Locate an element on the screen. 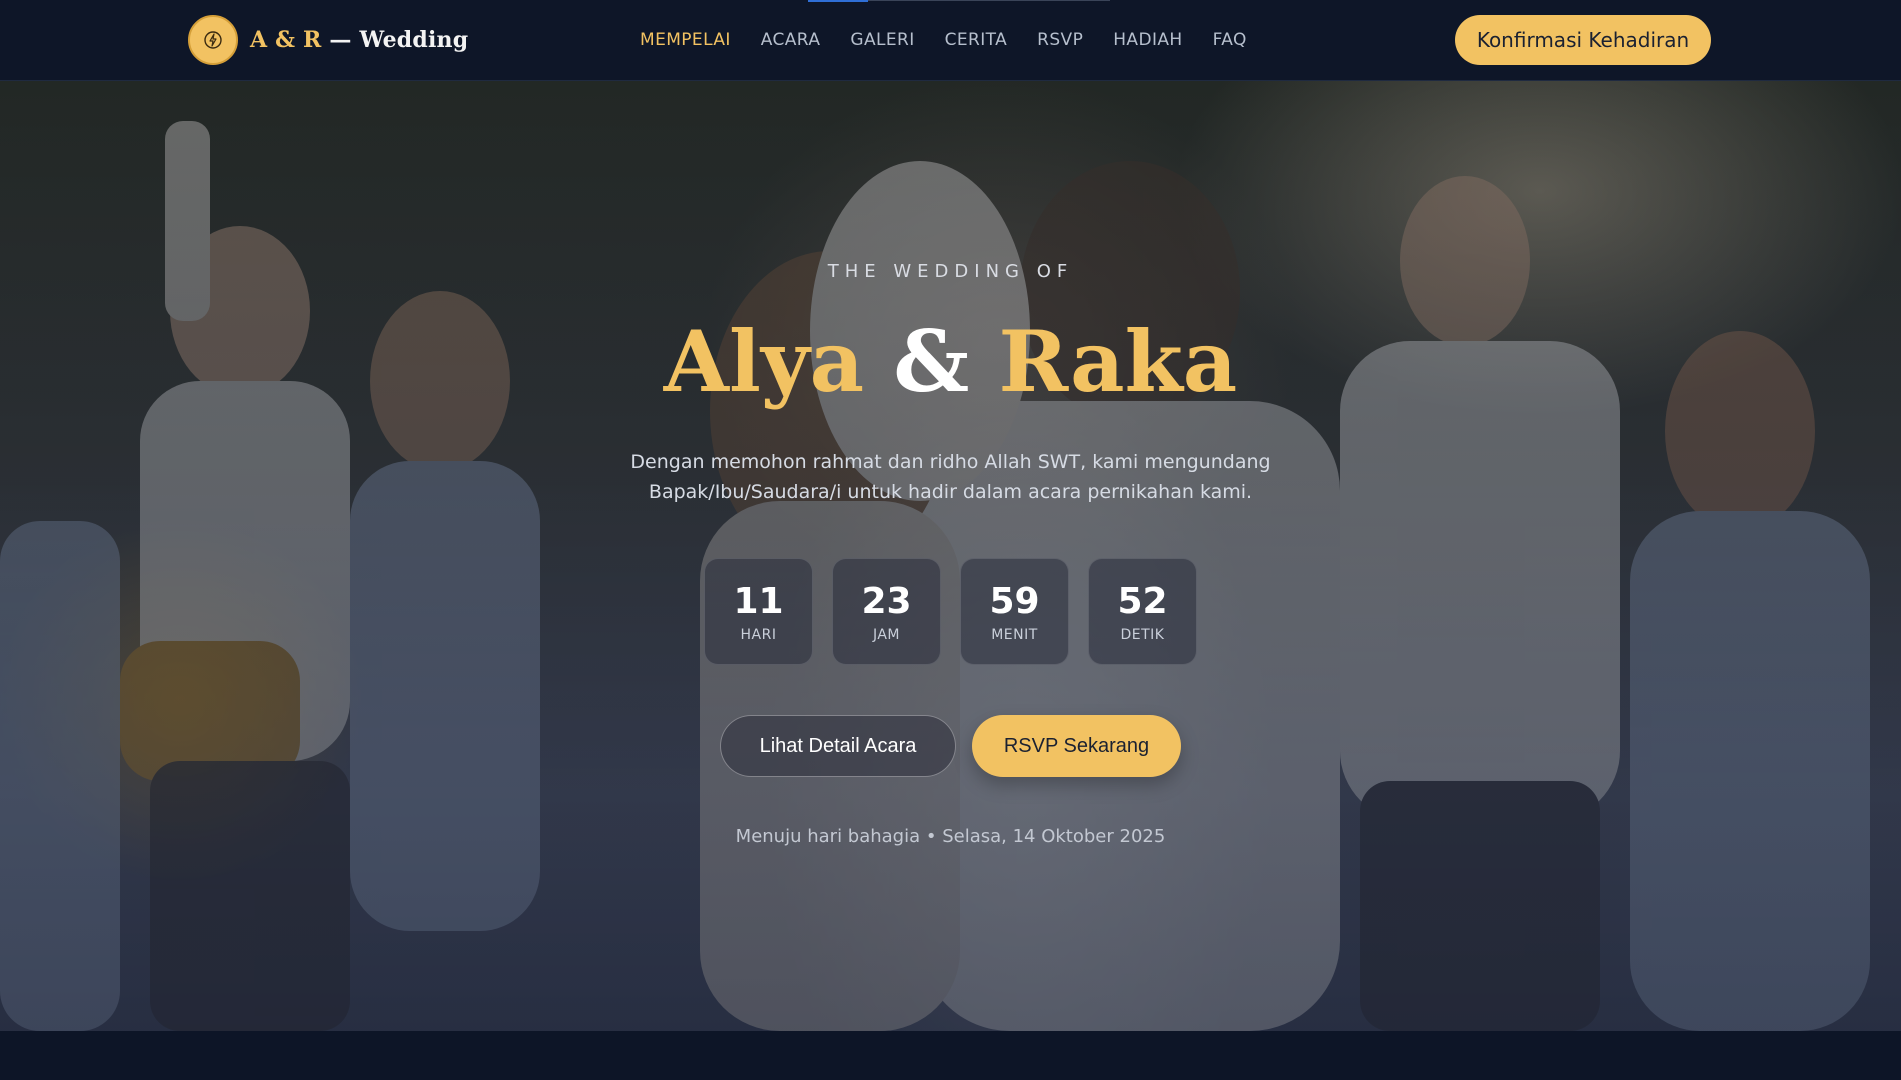 This screenshot has width=1901, height=1080. countdown-seconds: 52 DETIK is located at coordinates (1142, 611).